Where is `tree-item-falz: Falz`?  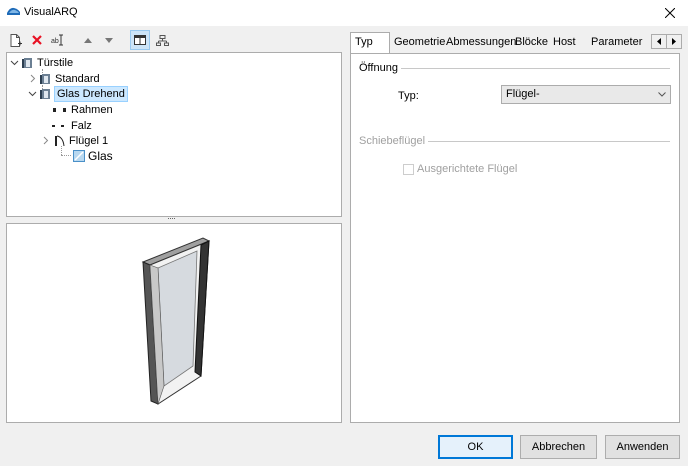
tree-item-falz: Falz is located at coordinates (71, 125).